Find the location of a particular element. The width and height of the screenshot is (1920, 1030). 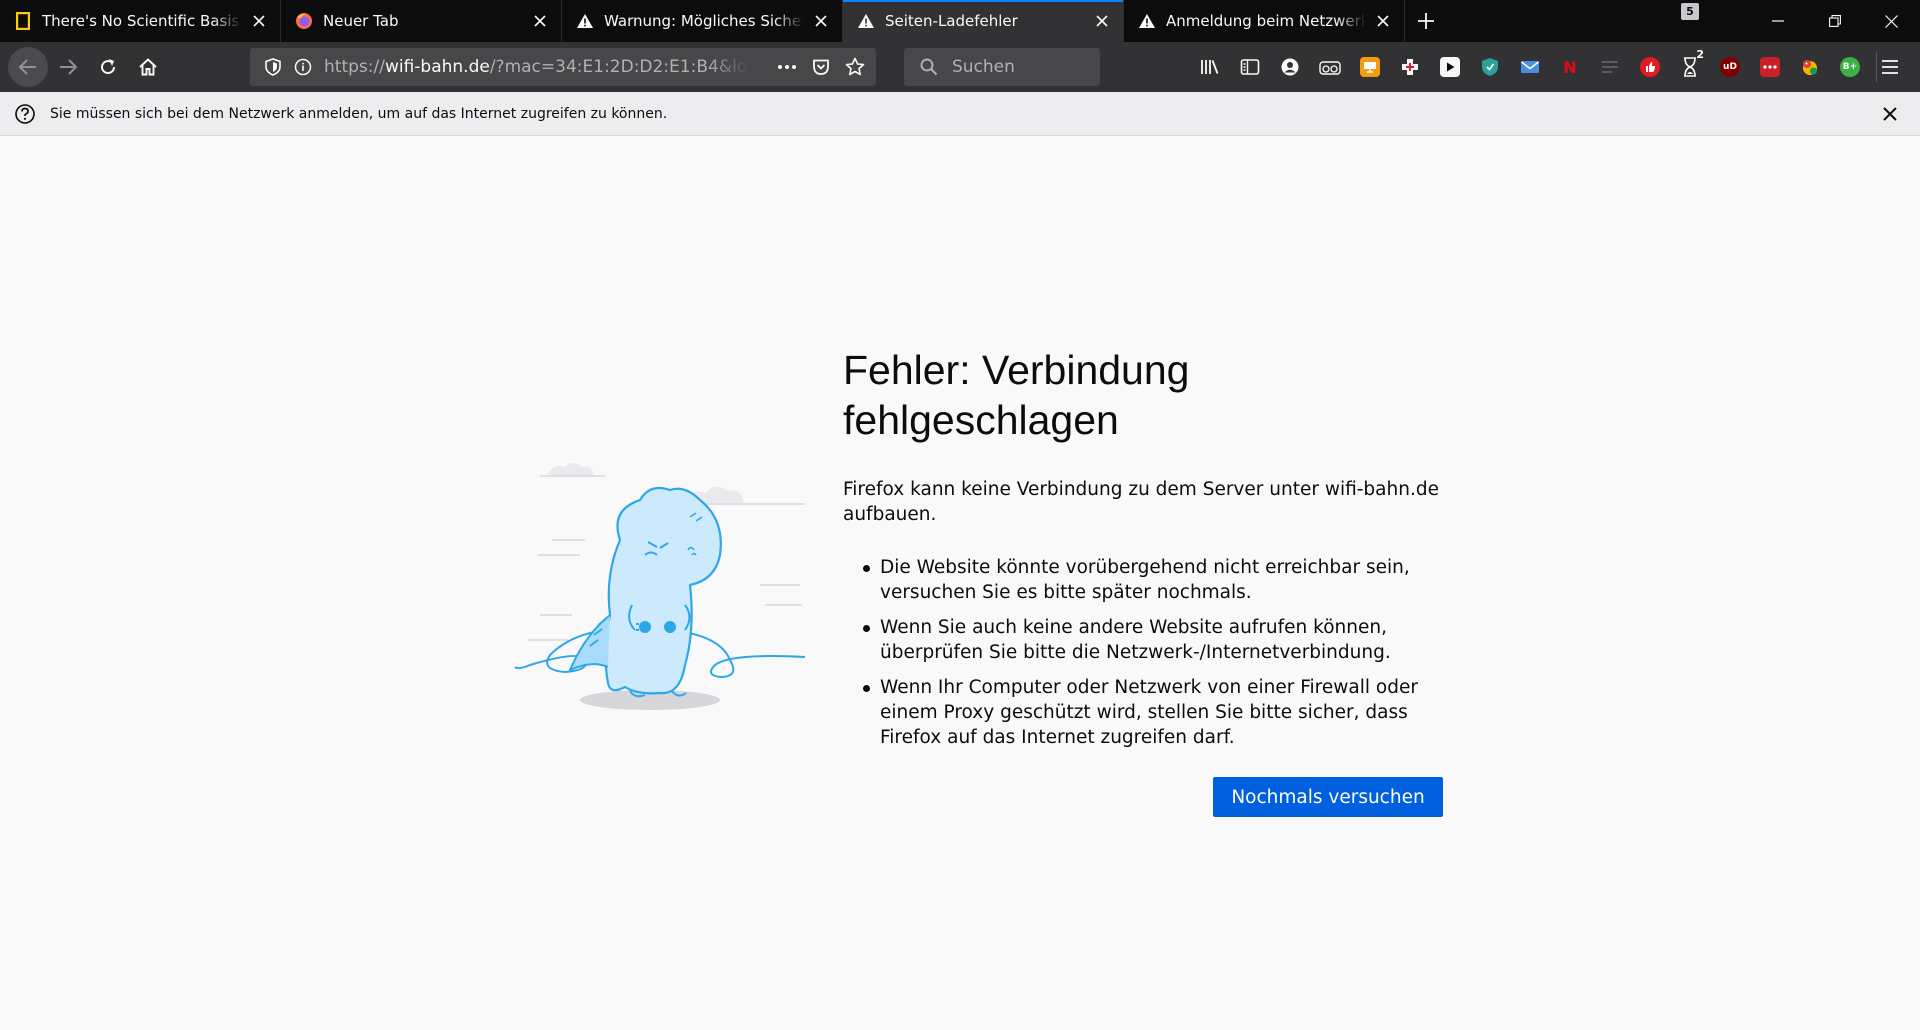

page-actions-ellipsis-icon is located at coordinates (787, 67).